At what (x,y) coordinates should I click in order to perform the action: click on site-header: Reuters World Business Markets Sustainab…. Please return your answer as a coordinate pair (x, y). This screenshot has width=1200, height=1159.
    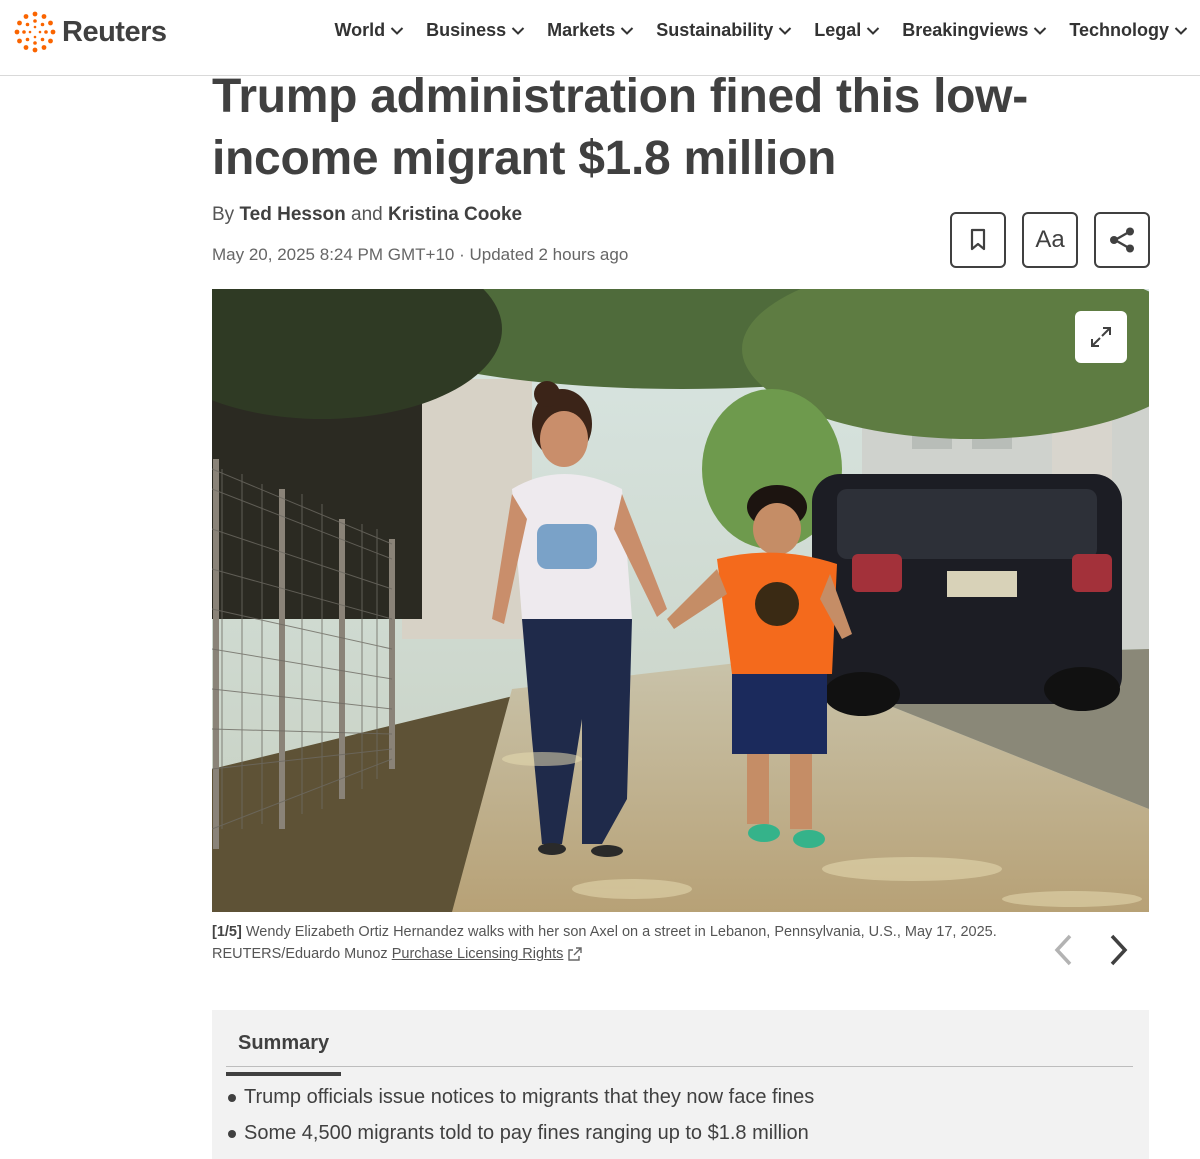
    Looking at the image, I should click on (600, 38).